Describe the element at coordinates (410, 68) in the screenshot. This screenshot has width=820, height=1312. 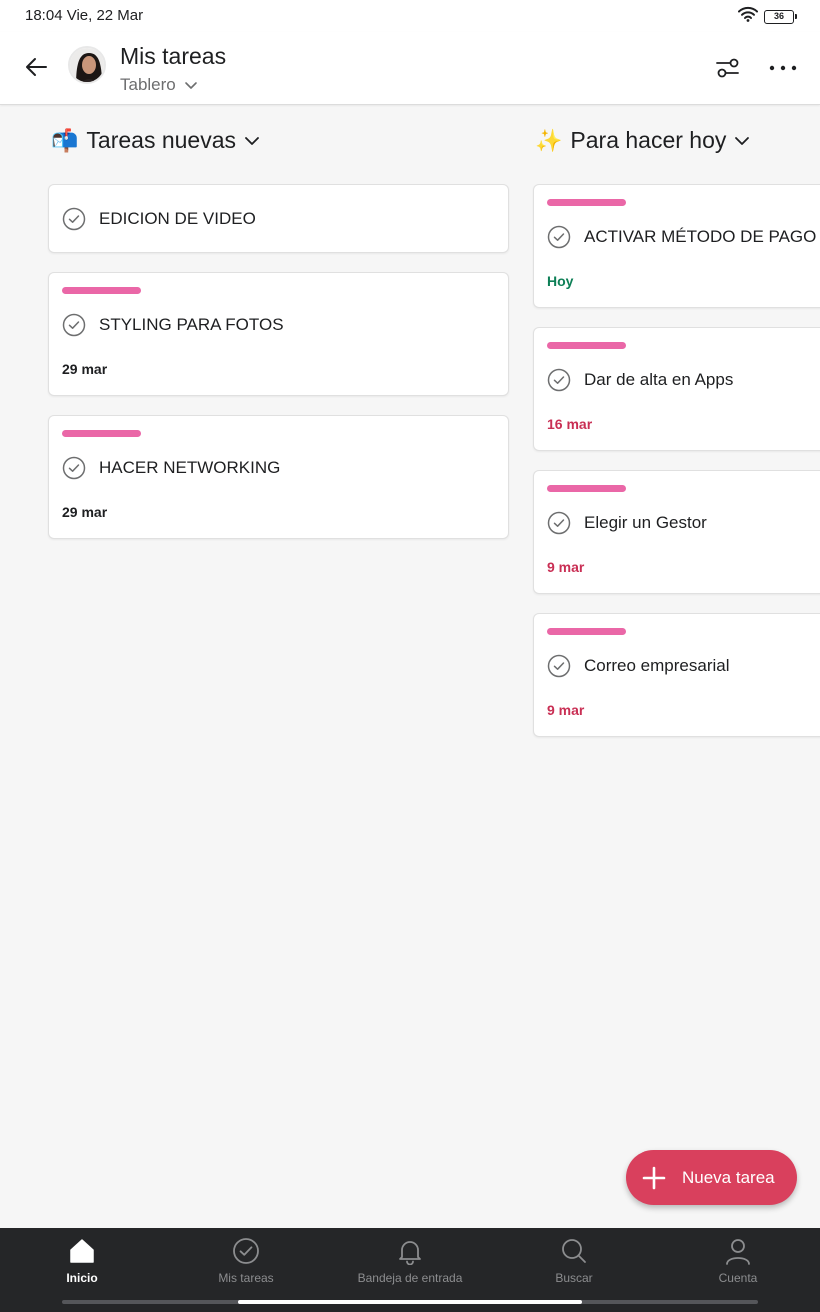
I see `app-header: Mis tareas Tablero` at that location.